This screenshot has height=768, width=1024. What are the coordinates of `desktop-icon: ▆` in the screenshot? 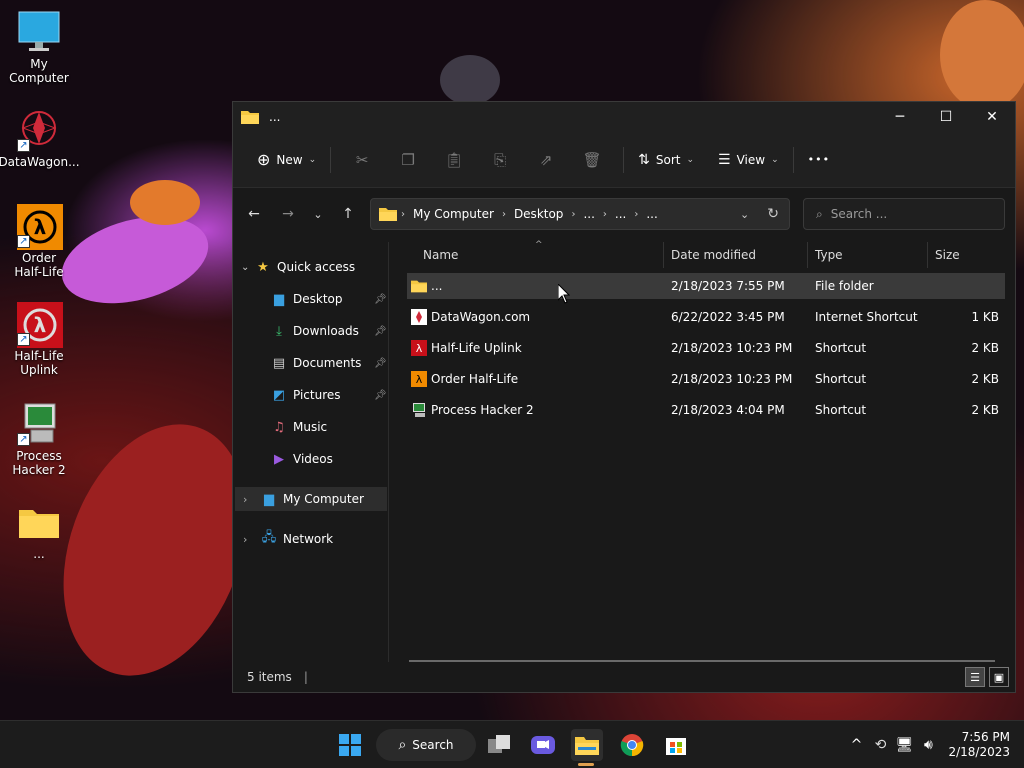 It's located at (279, 299).